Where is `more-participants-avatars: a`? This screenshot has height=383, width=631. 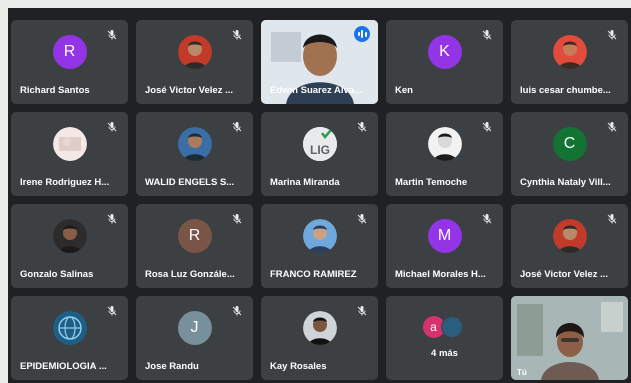 more-participants-avatars: a is located at coordinates (444, 327).